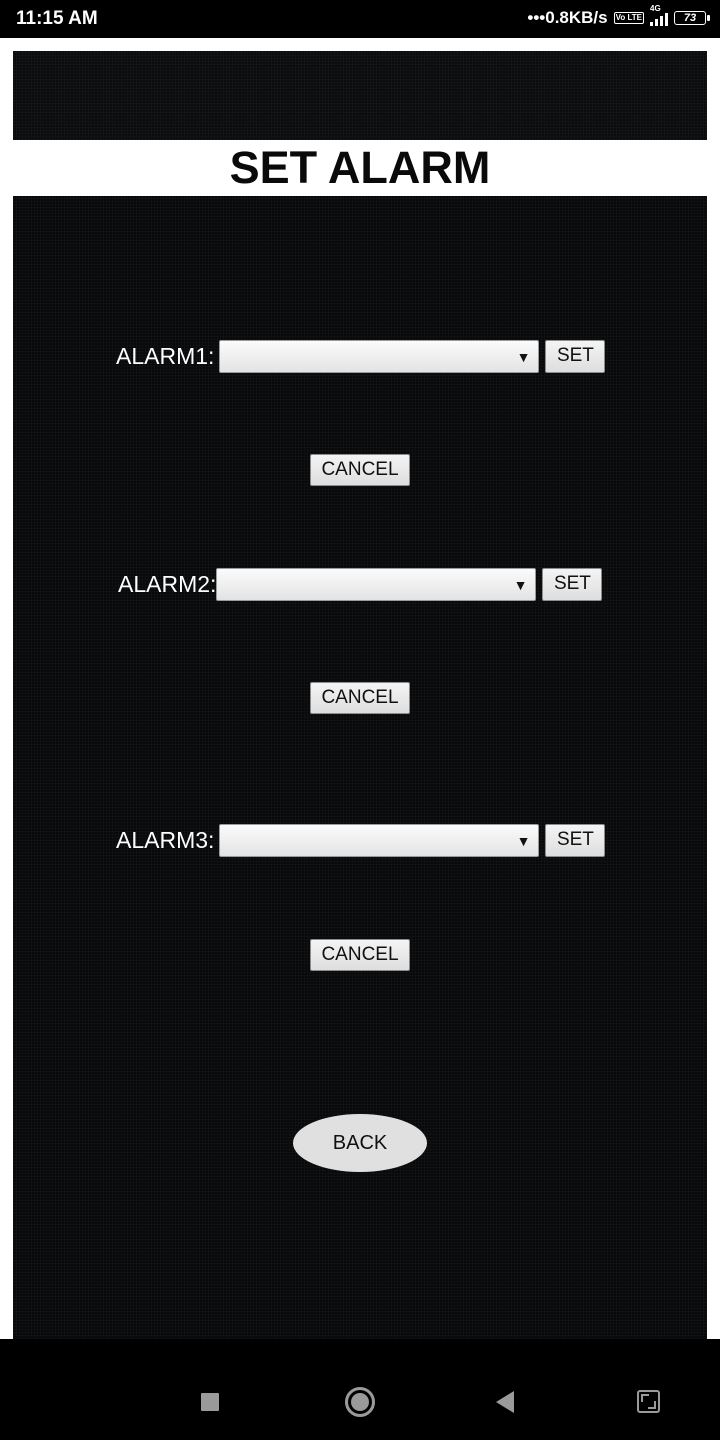  Describe the element at coordinates (167, 583) in the screenshot. I see `alarm-label: ALARM2:` at that location.